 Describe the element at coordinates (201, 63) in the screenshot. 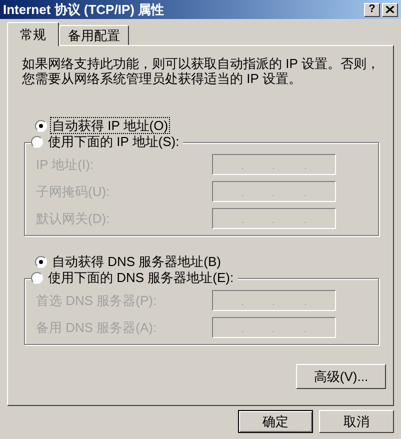

I see `description-text: 如果网络支持此功能，则可以获取自动指派的 IP 设置。否则，` at that location.